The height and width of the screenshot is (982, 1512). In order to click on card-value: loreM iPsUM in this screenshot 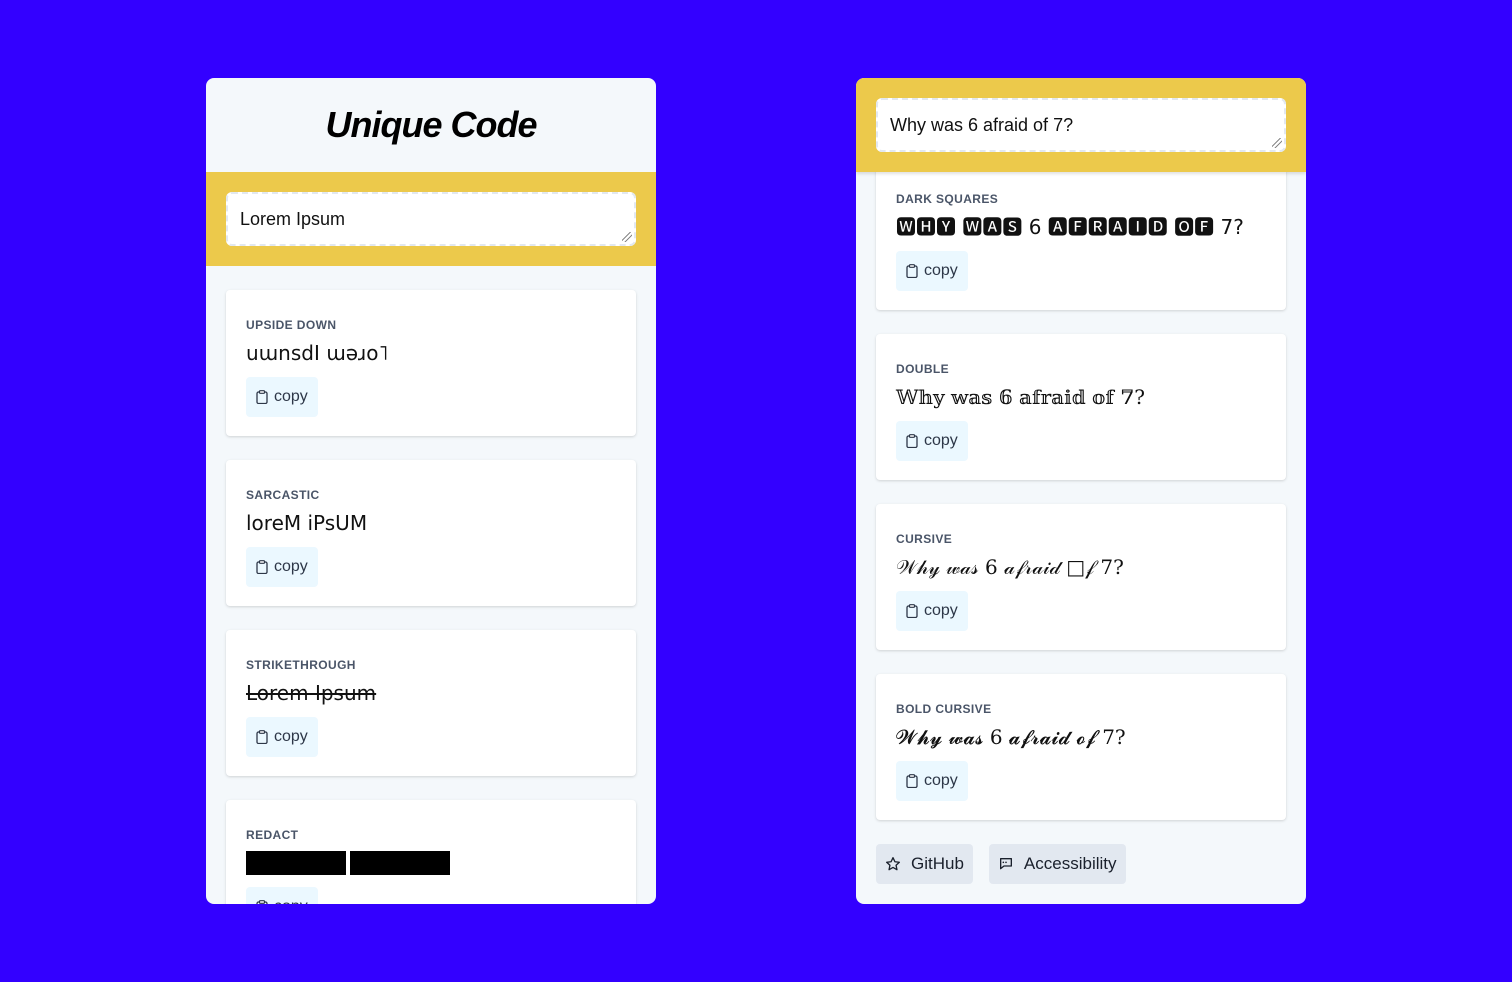, I will do `click(307, 523)`.